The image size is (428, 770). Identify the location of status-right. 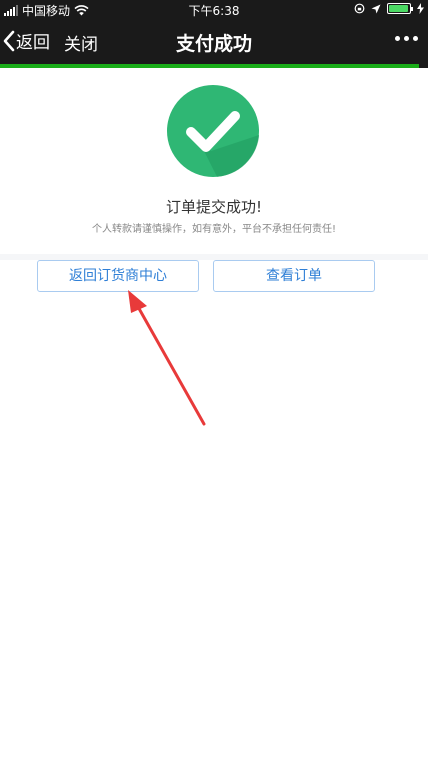
(389, 8).